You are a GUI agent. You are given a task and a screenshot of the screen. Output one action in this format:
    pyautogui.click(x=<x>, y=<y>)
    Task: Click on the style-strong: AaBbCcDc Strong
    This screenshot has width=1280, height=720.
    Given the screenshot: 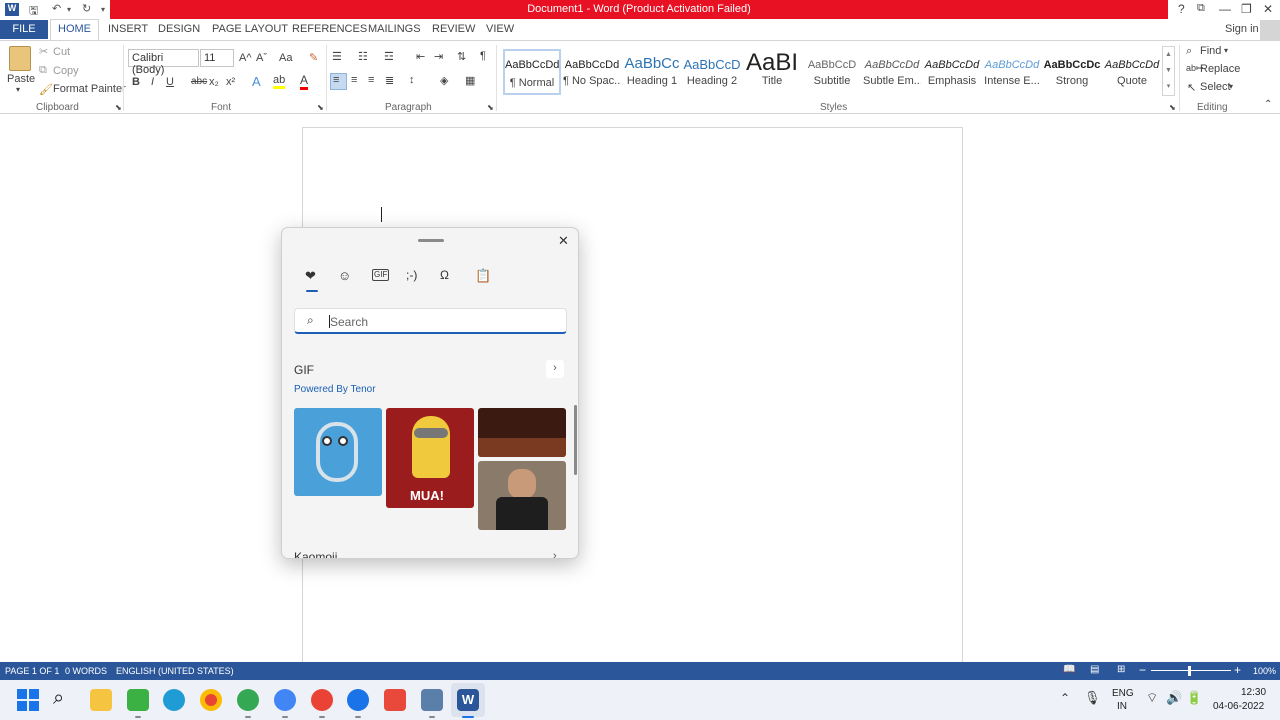 What is the action you would take?
    pyautogui.click(x=1072, y=72)
    